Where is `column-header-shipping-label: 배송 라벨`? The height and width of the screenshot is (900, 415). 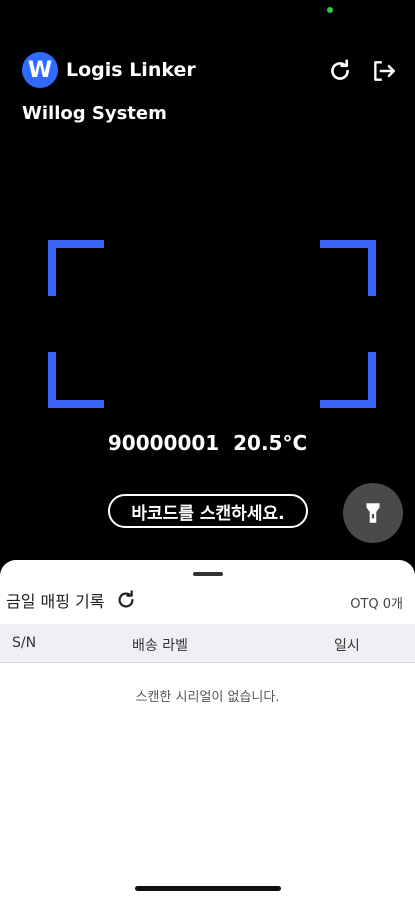 column-header-shipping-label: 배송 라벨 is located at coordinates (160, 646).